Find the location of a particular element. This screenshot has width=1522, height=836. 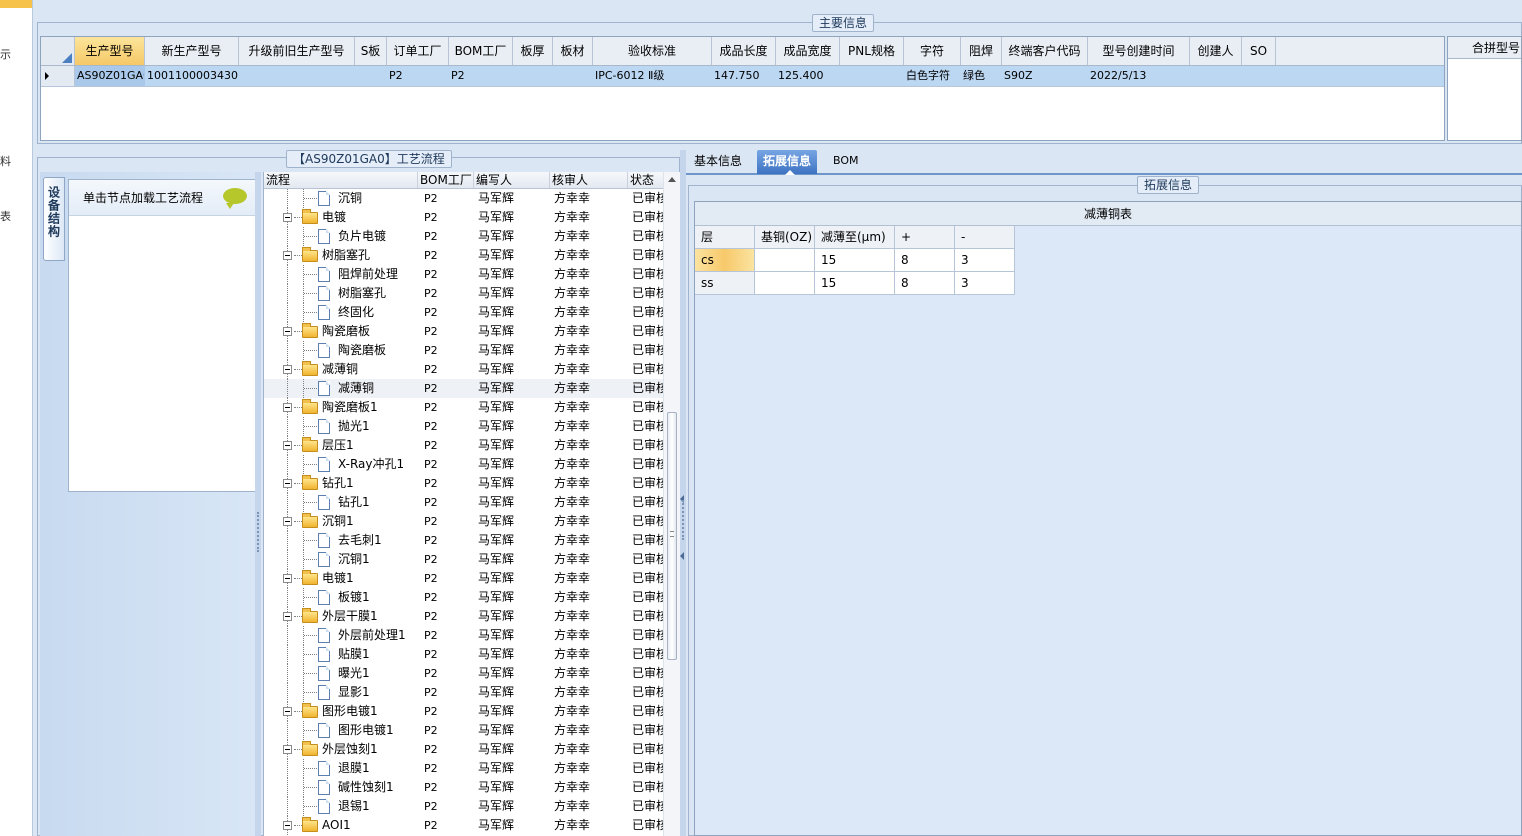

tree-folder-row: 树脂塞孔 P2 马军辉 方幸幸 已审核 is located at coordinates (464, 255).